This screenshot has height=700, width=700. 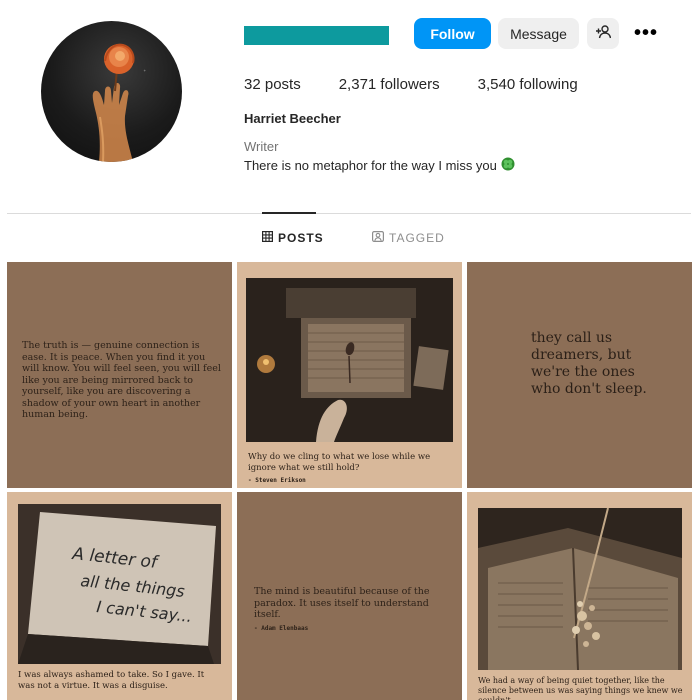 I want to click on profile-stats: 32 posts 2,371 followers 3,540 following, so click(x=430, y=84).